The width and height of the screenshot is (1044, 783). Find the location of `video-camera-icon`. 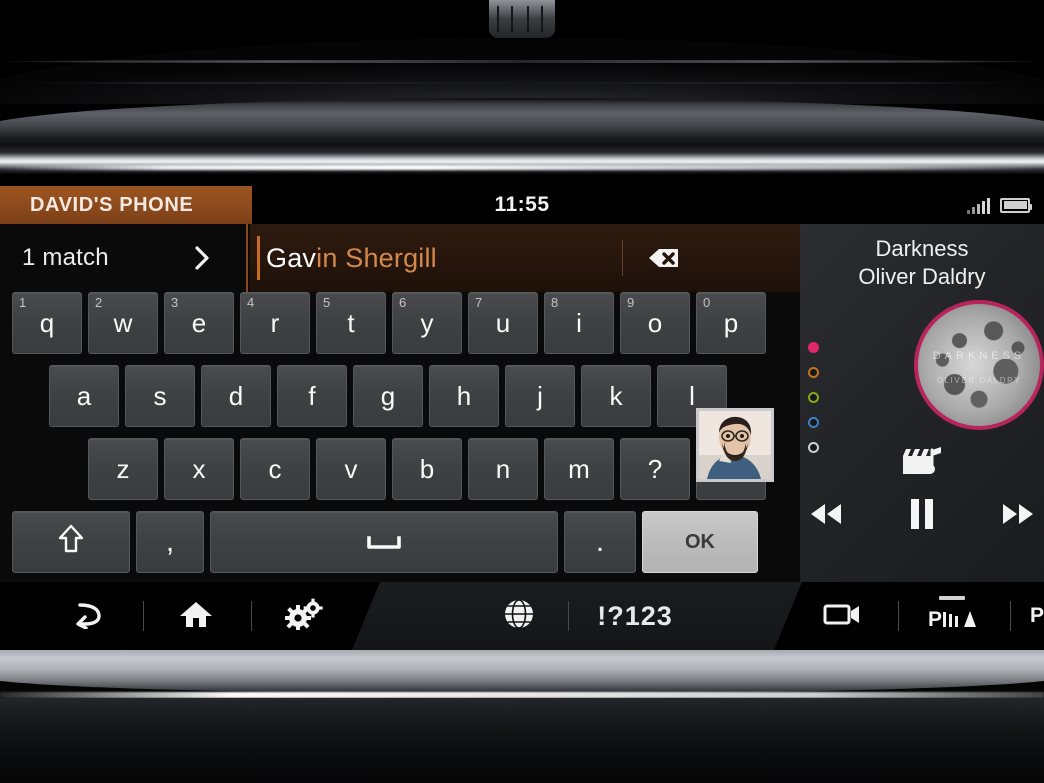

video-camera-icon is located at coordinates (843, 616).